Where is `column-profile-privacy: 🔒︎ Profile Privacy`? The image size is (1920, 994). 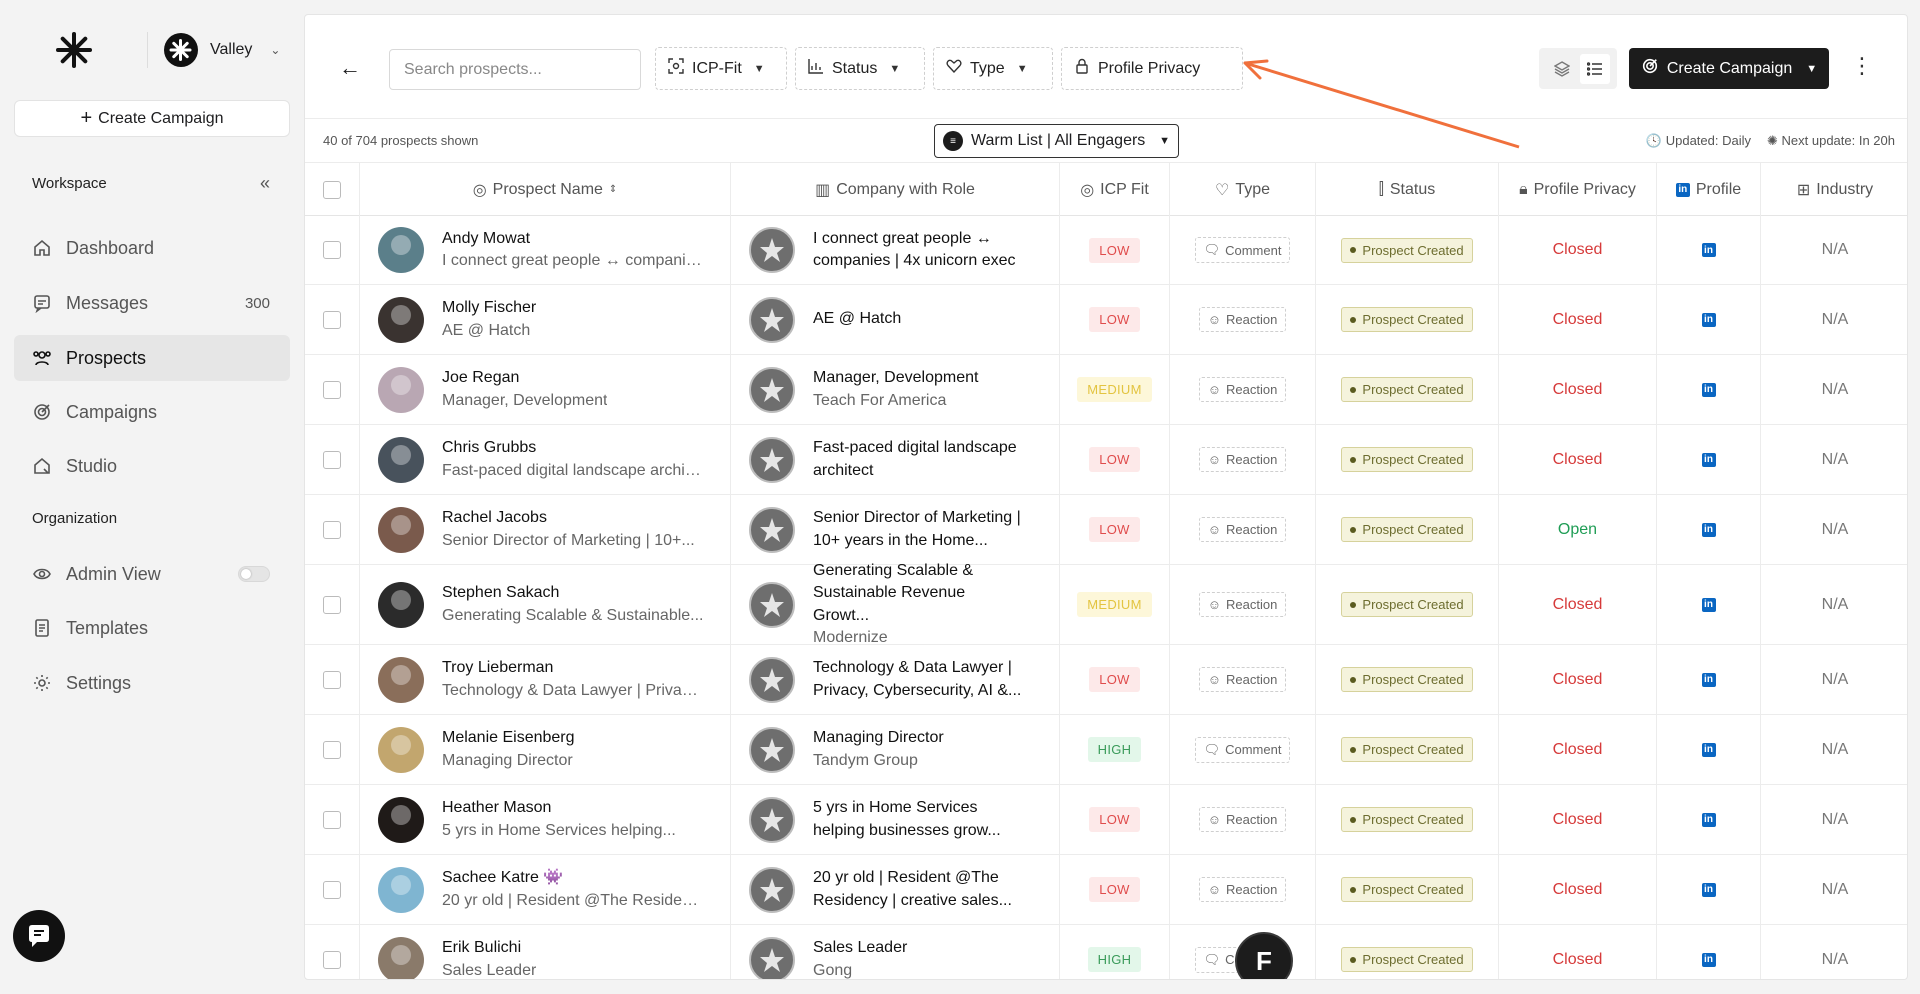 column-profile-privacy: 🔒︎ Profile Privacy is located at coordinates (1578, 189).